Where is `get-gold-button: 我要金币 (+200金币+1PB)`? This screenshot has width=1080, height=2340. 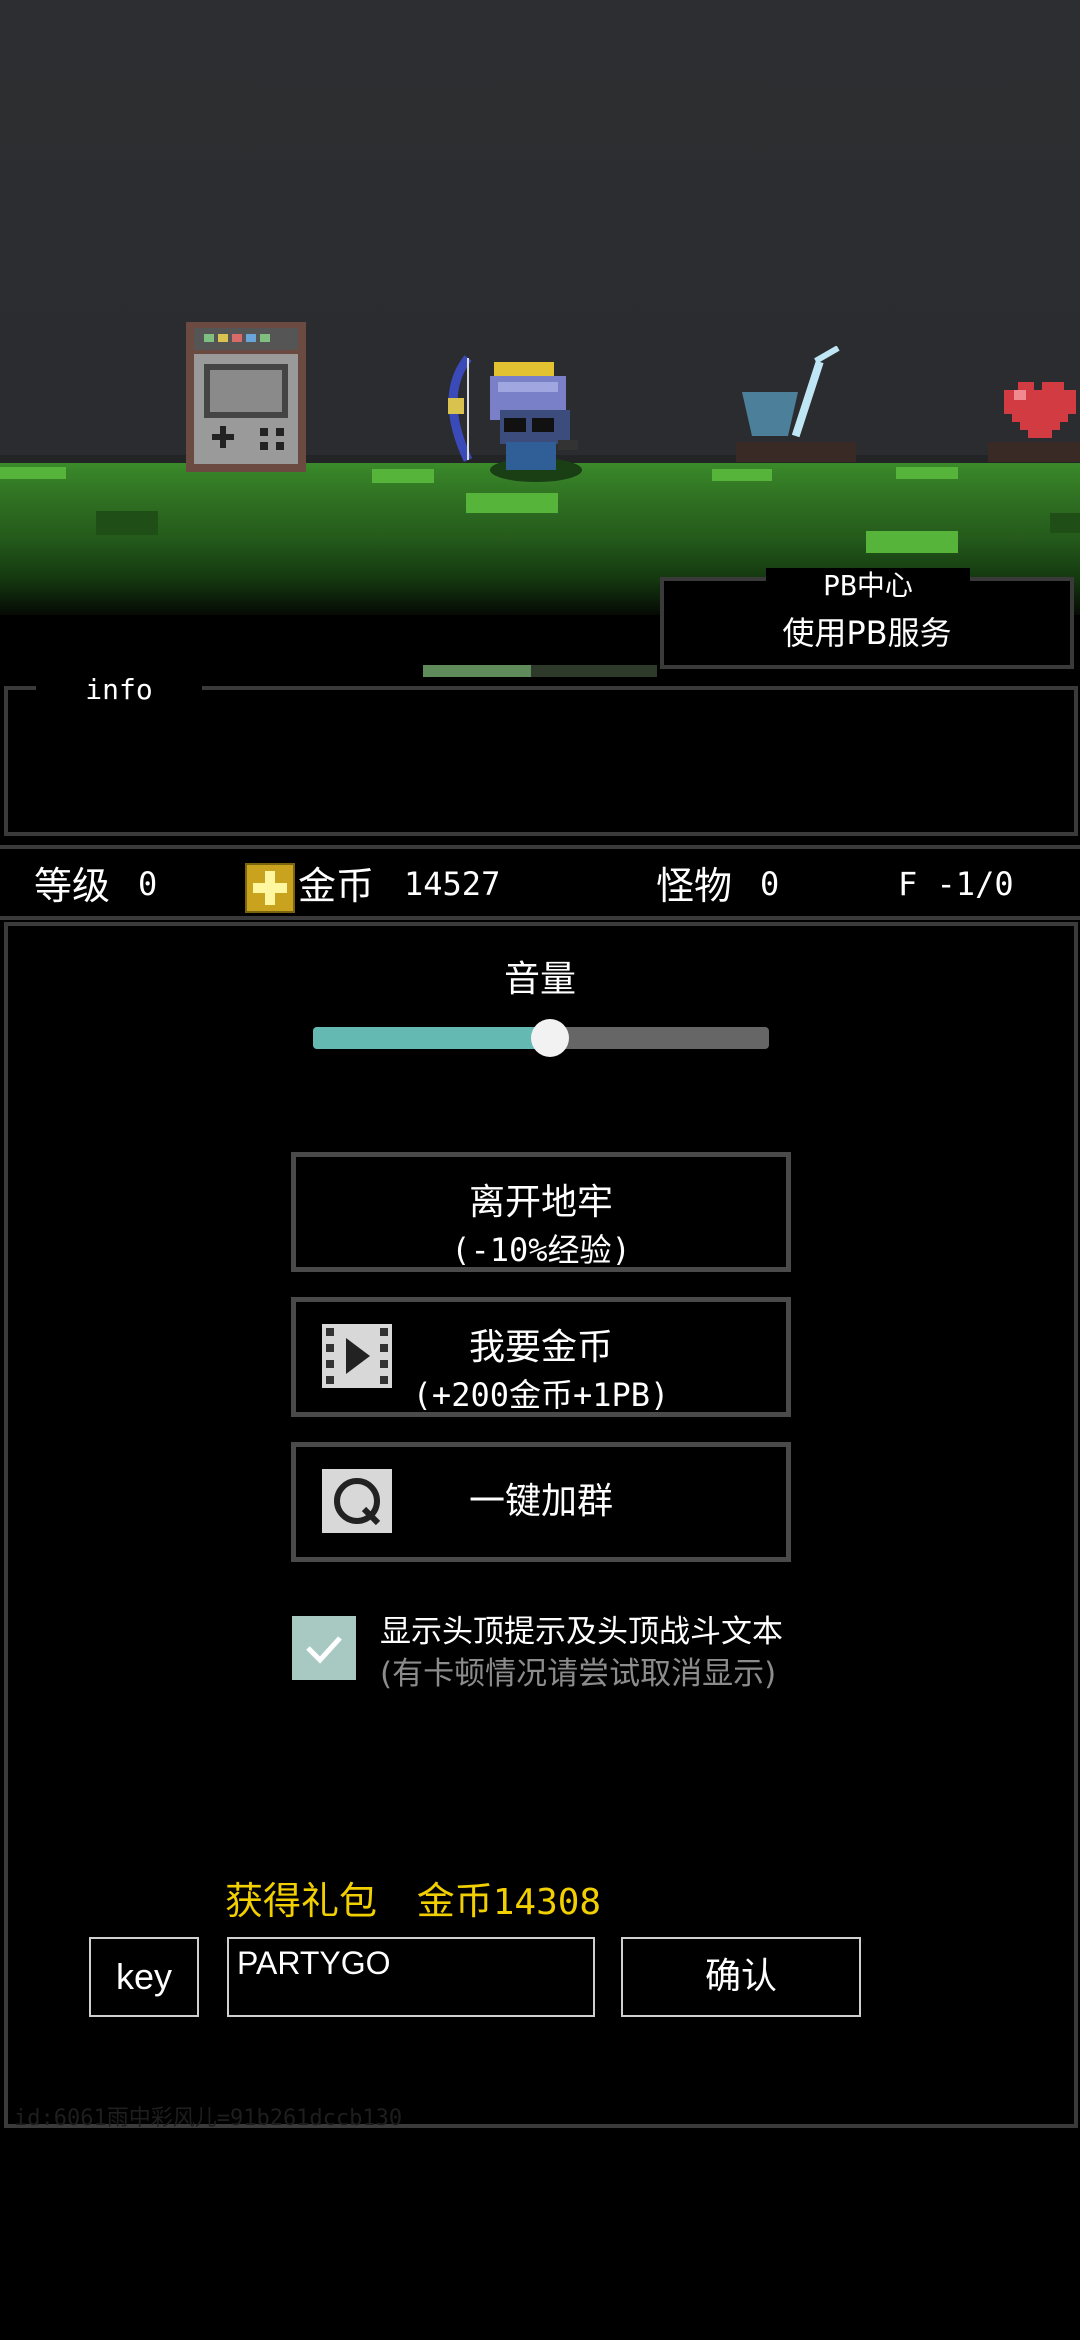 get-gold-button: 我要金币 (+200金币+1PB) is located at coordinates (541, 1357).